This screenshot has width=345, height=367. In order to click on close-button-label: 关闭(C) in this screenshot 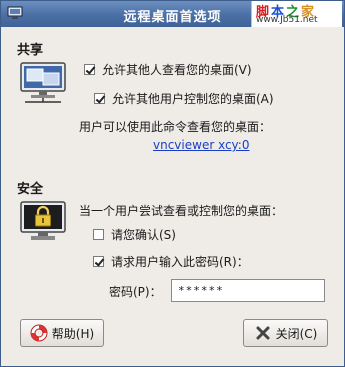, I will do `click(296, 333)`.